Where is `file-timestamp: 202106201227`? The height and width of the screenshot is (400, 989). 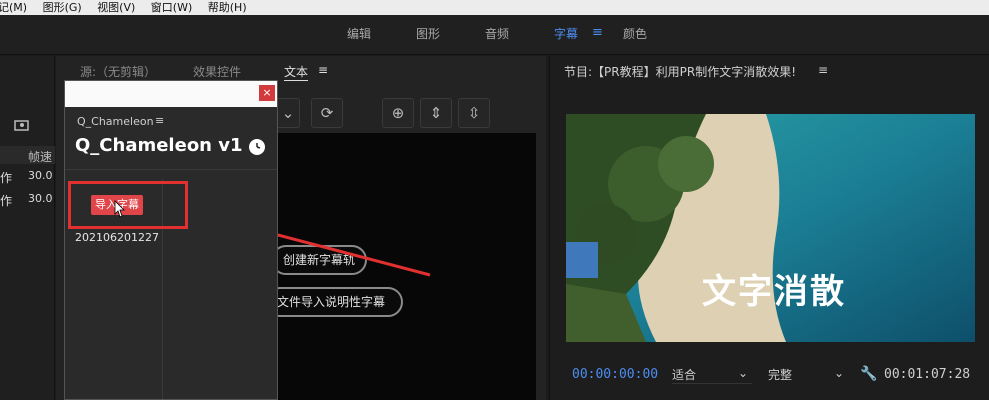
file-timestamp: 202106201227 is located at coordinates (117, 237).